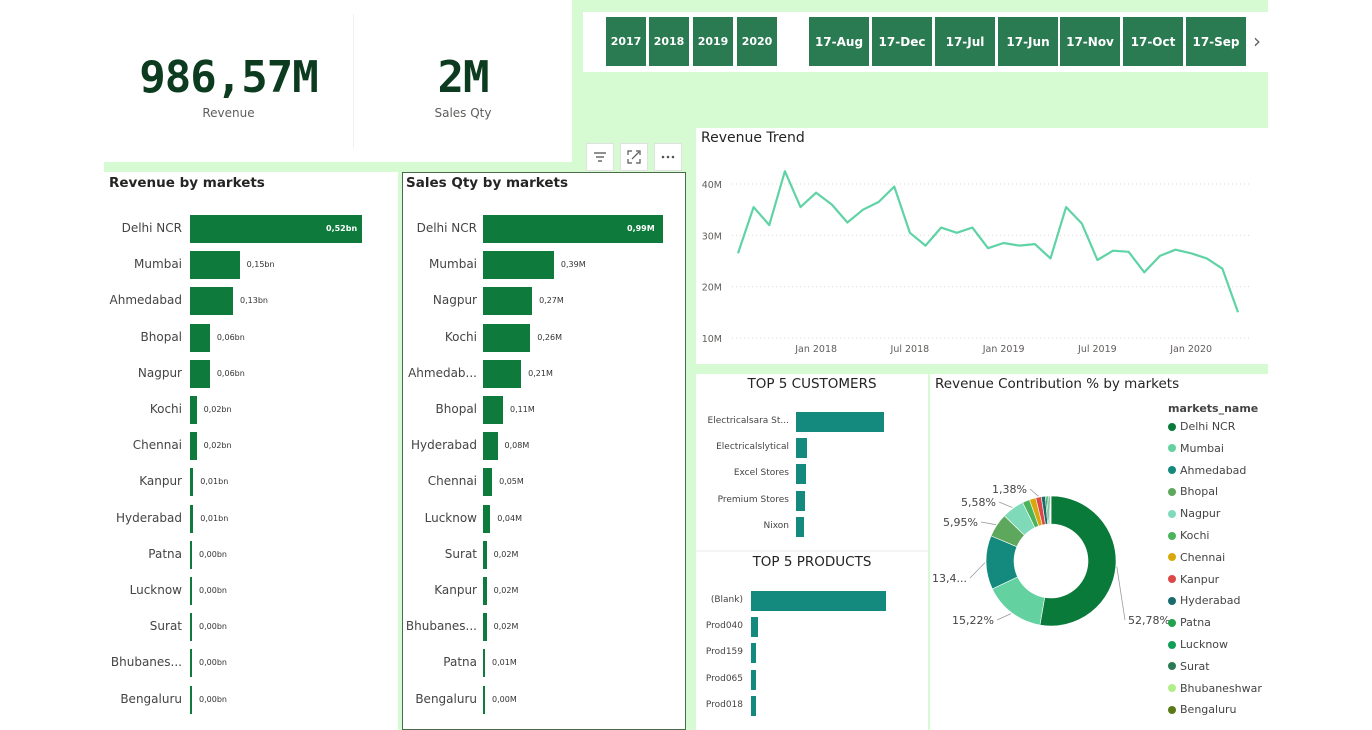 The width and height of the screenshot is (1372, 730). I want to click on legend-item: Kanpur, so click(1193, 579).